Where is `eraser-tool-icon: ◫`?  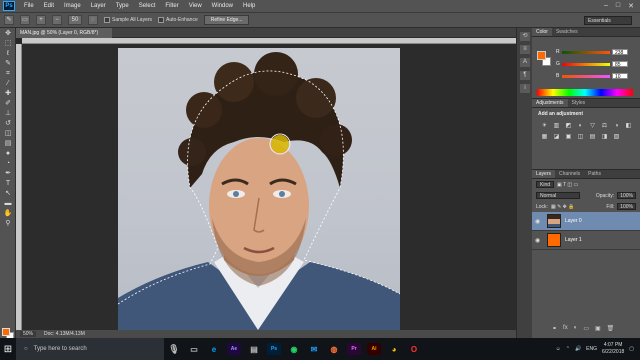
eraser-tool-icon: ◫ is located at coordinates (8, 133).